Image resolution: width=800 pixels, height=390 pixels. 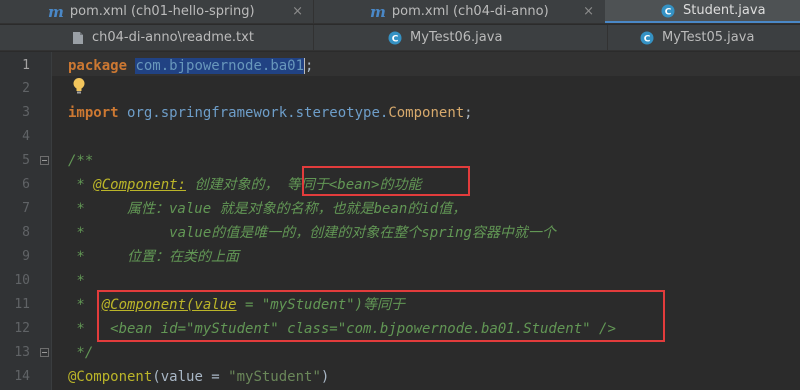 I want to click on line-number: 1, so click(x=26, y=65).